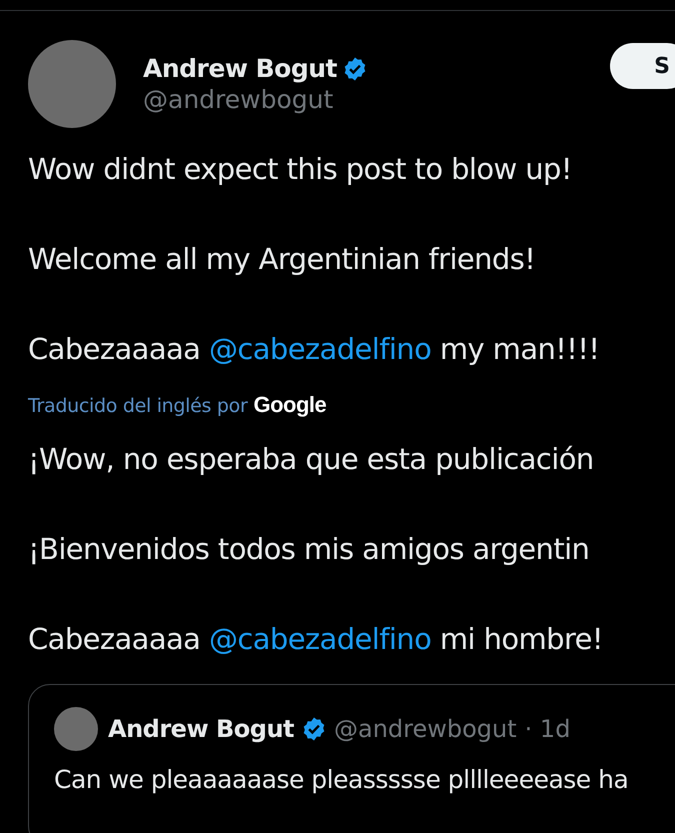 The image size is (675, 833). Describe the element at coordinates (547, 729) in the screenshot. I see `post-time: · 1d` at that location.